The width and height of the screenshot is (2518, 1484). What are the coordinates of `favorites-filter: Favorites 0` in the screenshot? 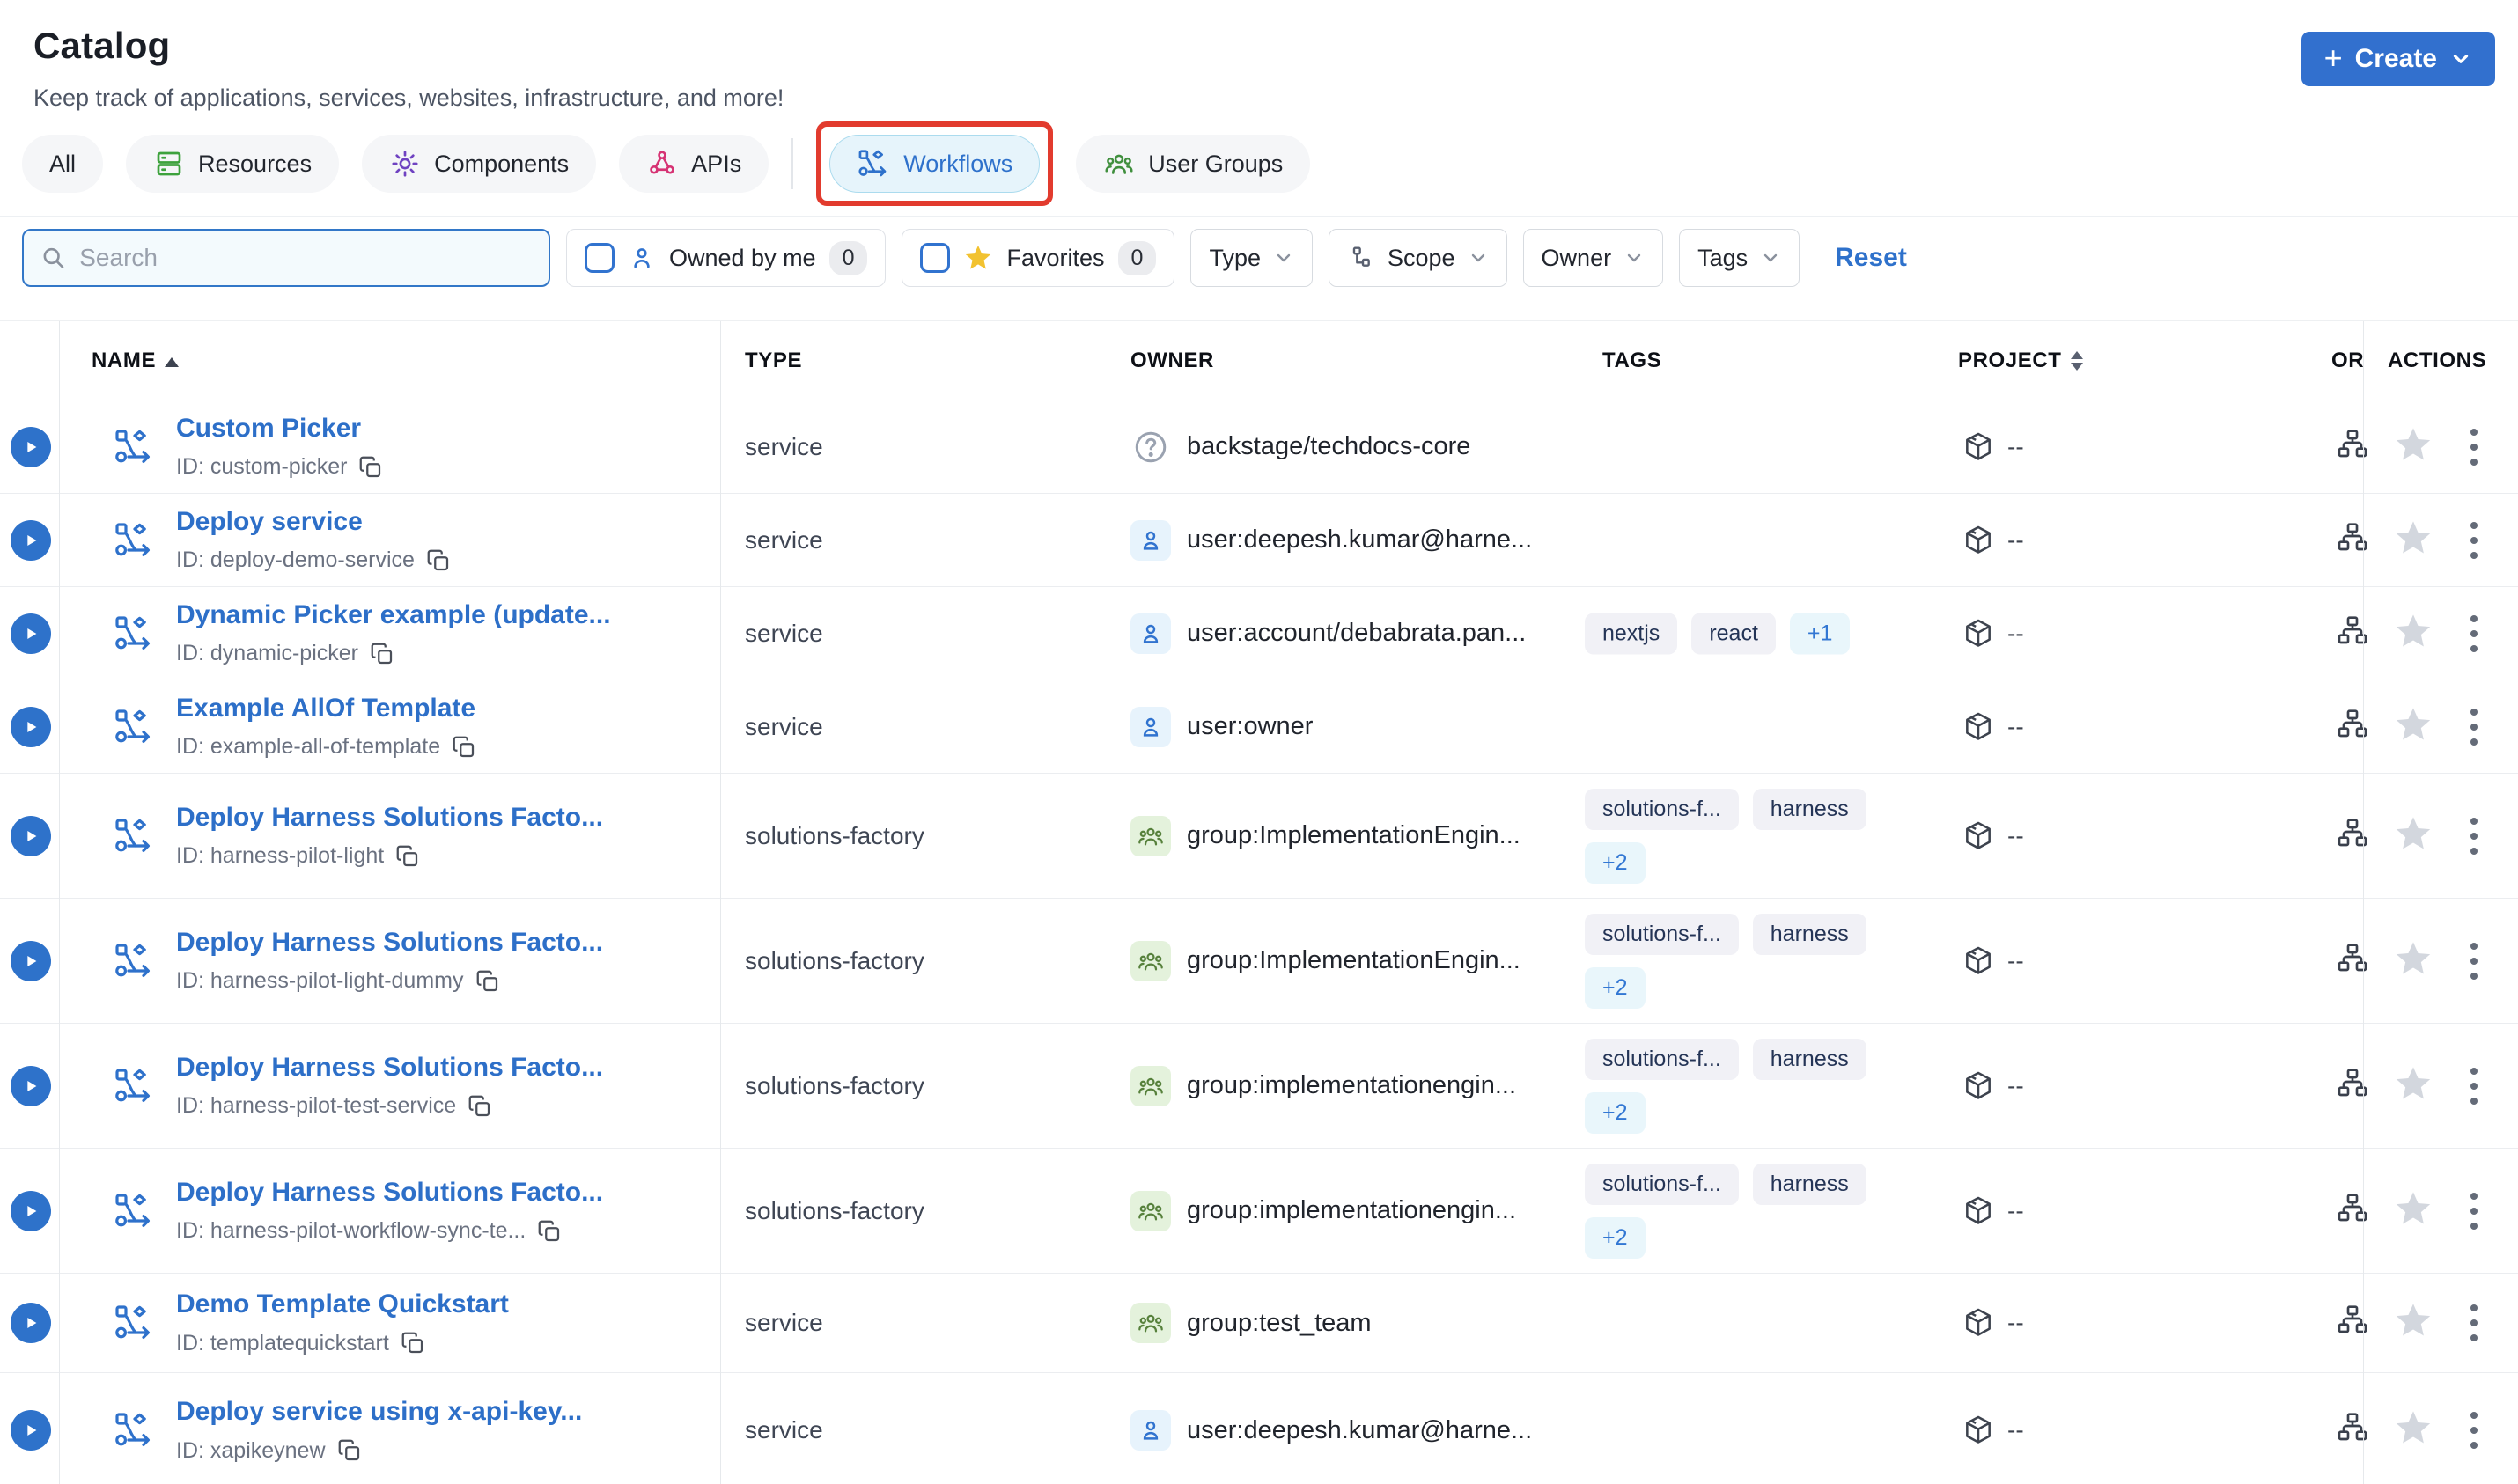 It's located at (1038, 258).